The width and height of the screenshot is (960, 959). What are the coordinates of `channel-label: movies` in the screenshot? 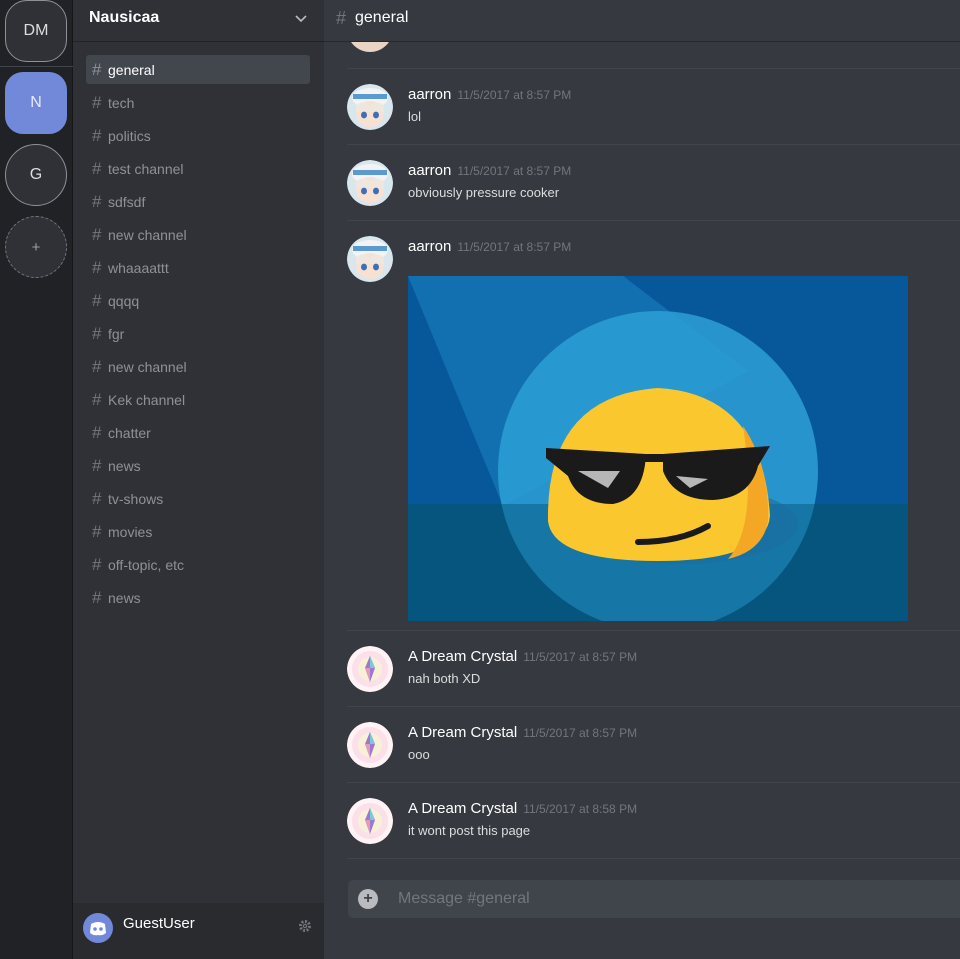 It's located at (130, 531).